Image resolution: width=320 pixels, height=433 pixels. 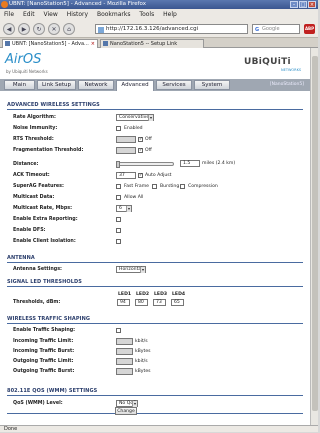 What do you see at coordinates (77, 14) in the screenshot?
I see `menu-history: History` at bounding box center [77, 14].